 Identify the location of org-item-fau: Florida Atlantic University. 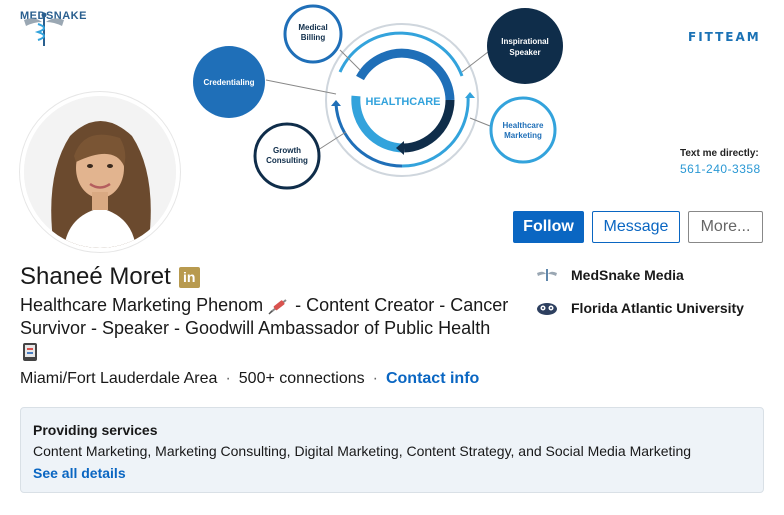
(639, 308).